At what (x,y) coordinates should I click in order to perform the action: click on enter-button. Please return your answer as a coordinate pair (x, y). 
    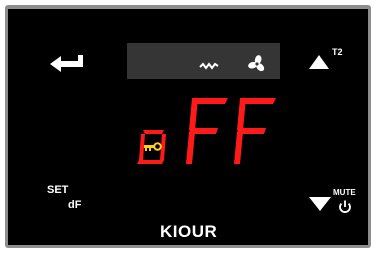
    Looking at the image, I should click on (67, 62).